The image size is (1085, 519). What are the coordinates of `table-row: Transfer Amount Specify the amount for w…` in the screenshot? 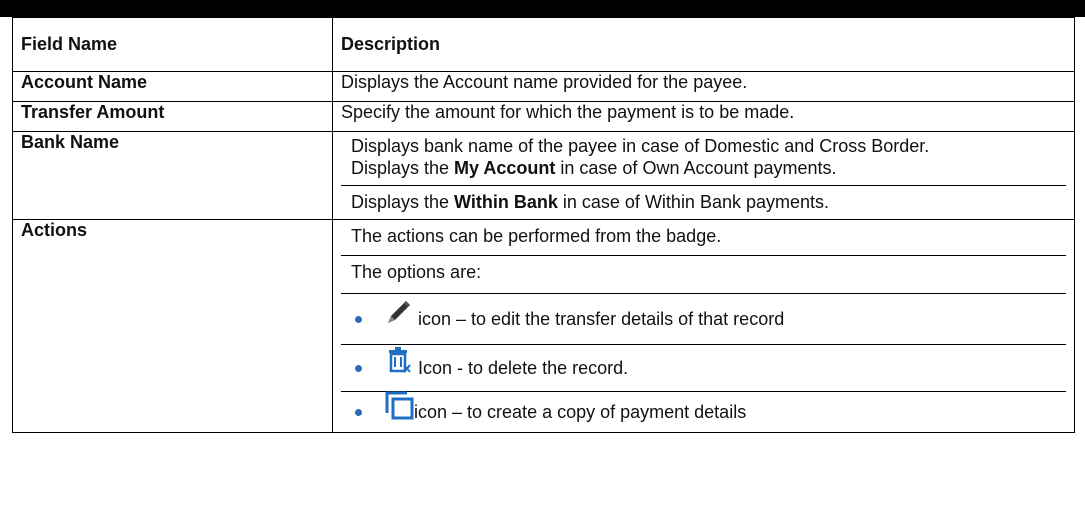 It's located at (543, 116).